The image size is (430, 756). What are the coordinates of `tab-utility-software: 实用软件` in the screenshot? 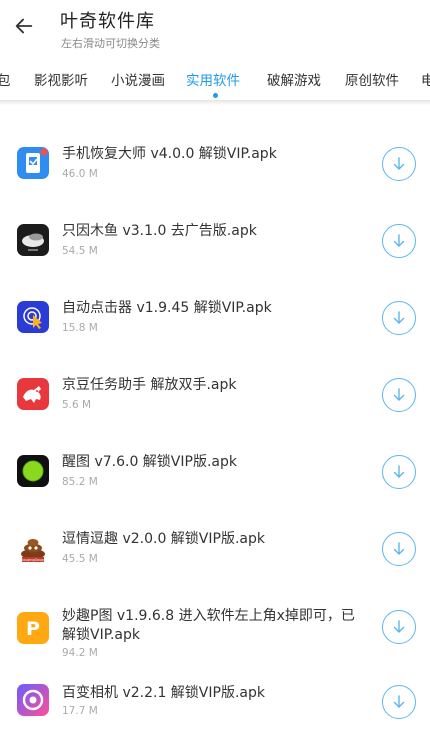 It's located at (213, 79).